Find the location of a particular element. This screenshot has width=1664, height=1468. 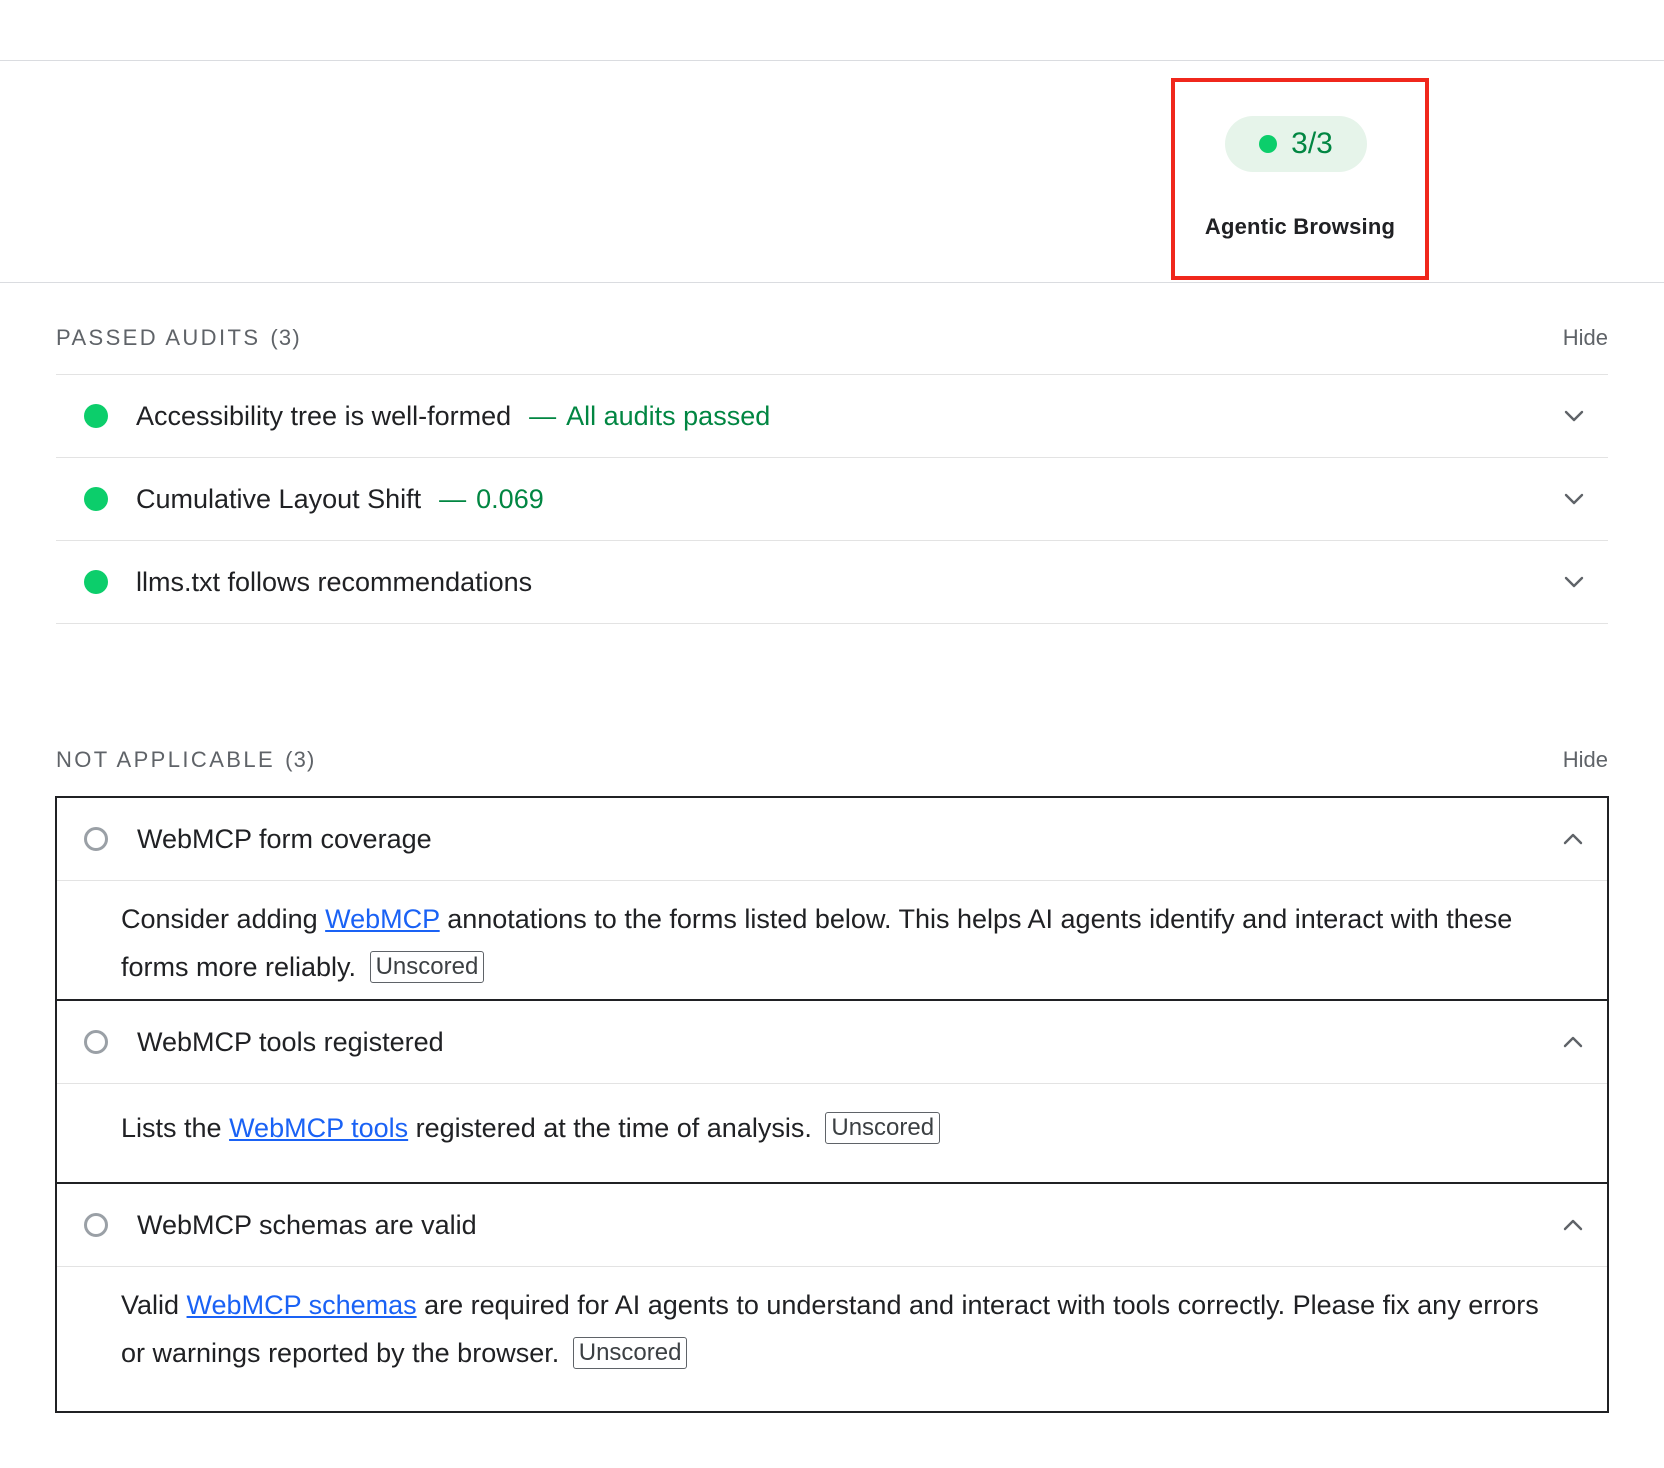

score-value: 3/3 is located at coordinates (1312, 143).